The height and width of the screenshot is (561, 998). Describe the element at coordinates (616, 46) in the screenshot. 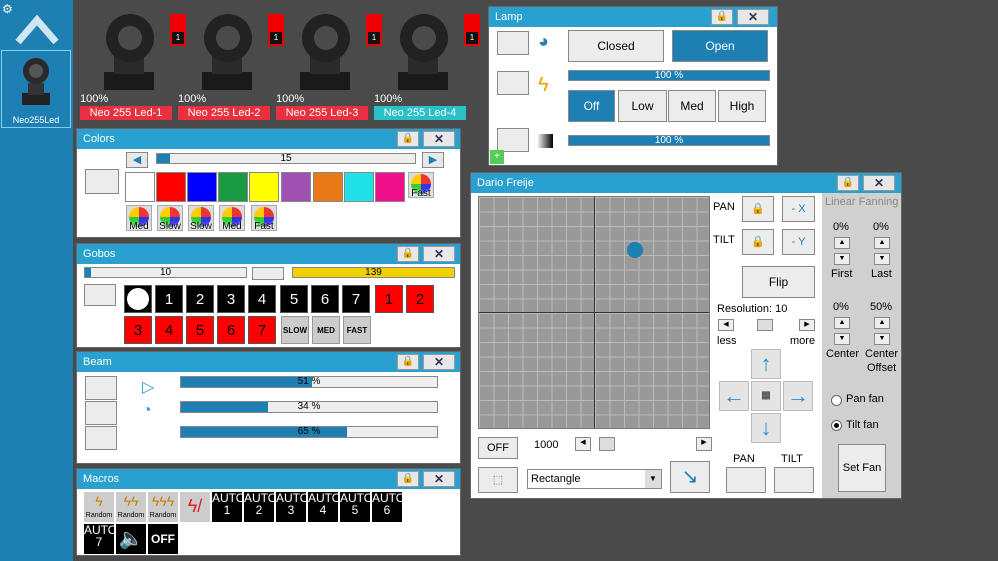

I see `shutter-closed-button: Closed` at that location.